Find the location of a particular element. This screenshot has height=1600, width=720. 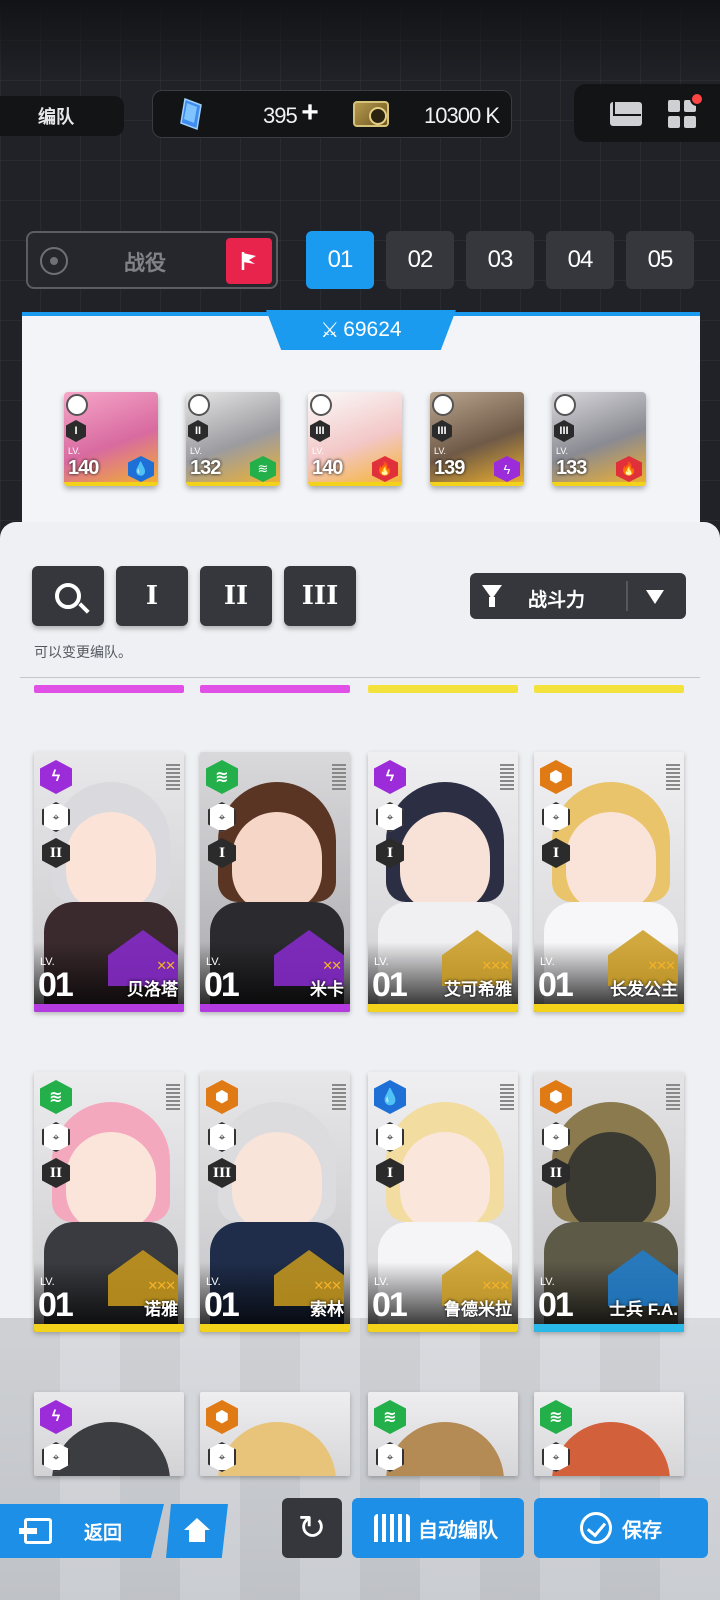

credit-icon is located at coordinates (371, 114).